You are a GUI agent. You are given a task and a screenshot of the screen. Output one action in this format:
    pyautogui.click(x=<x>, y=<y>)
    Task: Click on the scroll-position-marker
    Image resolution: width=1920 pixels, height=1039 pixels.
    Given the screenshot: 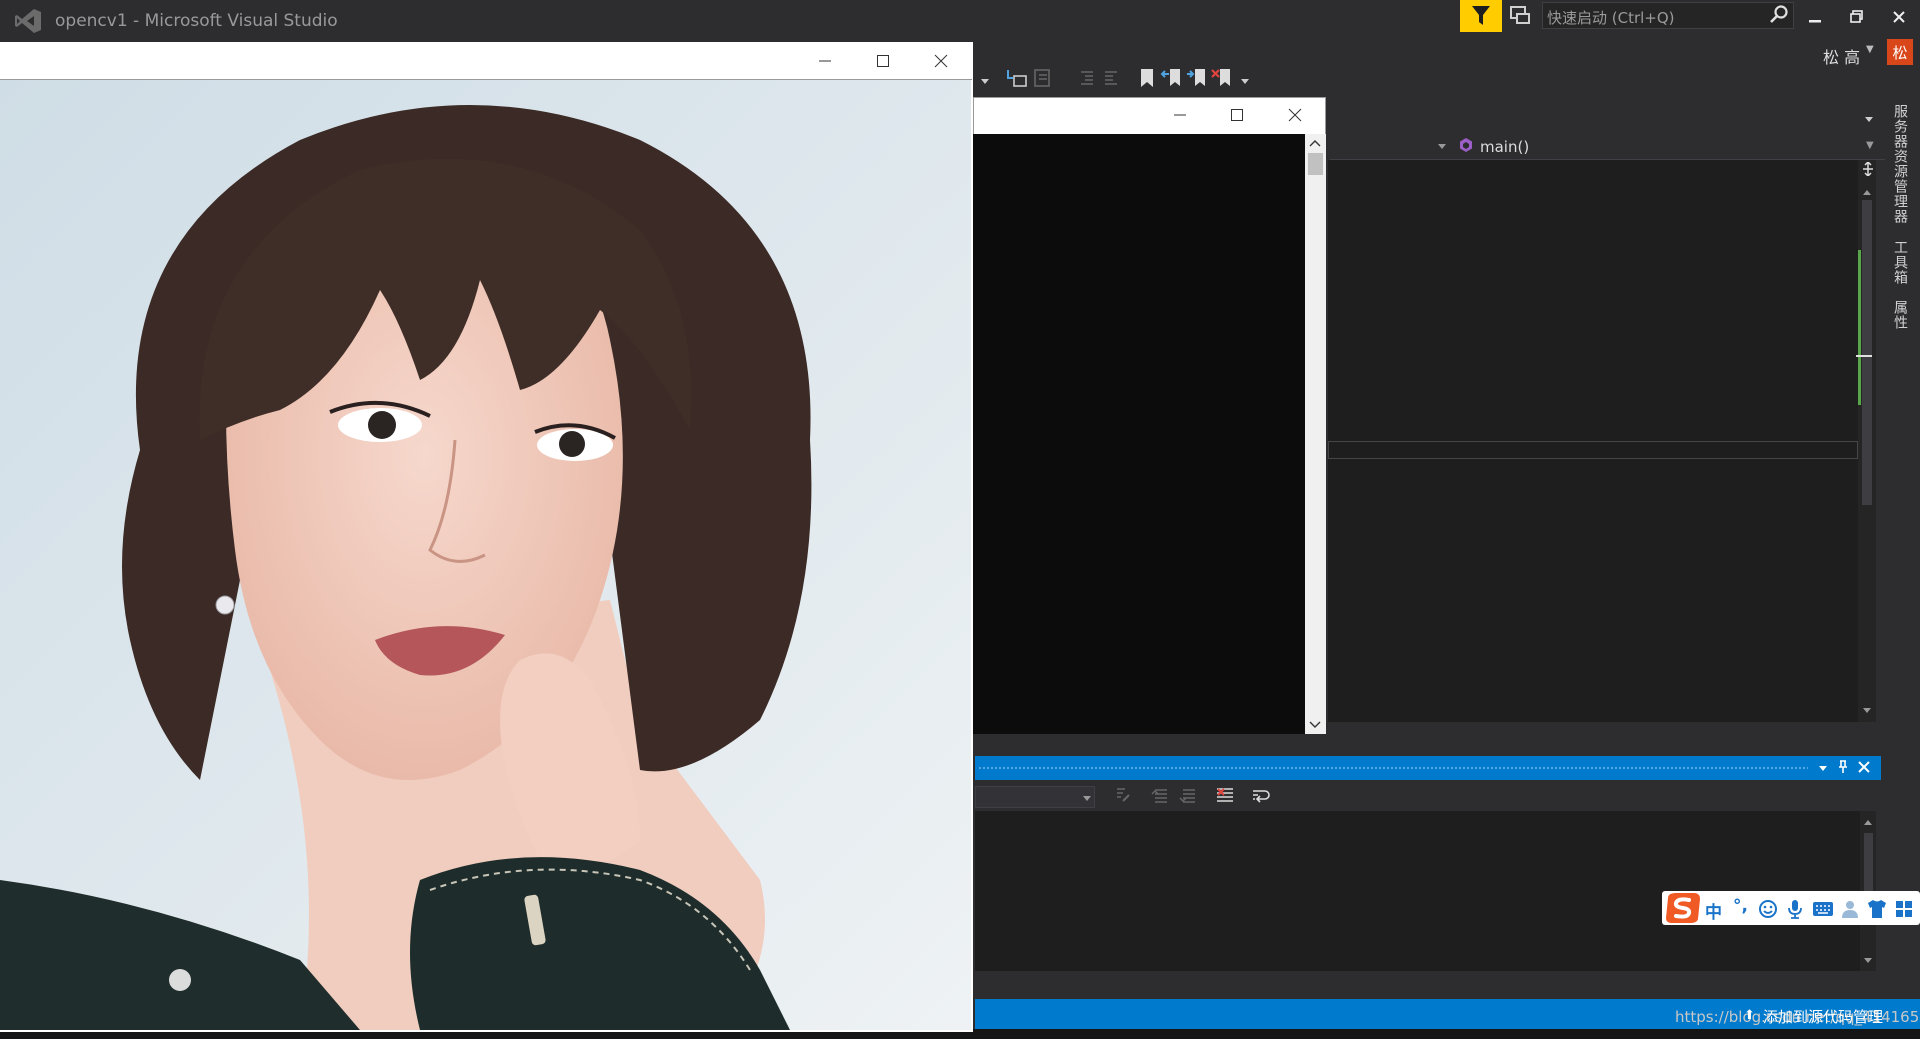 What is the action you would take?
    pyautogui.click(x=1864, y=356)
    